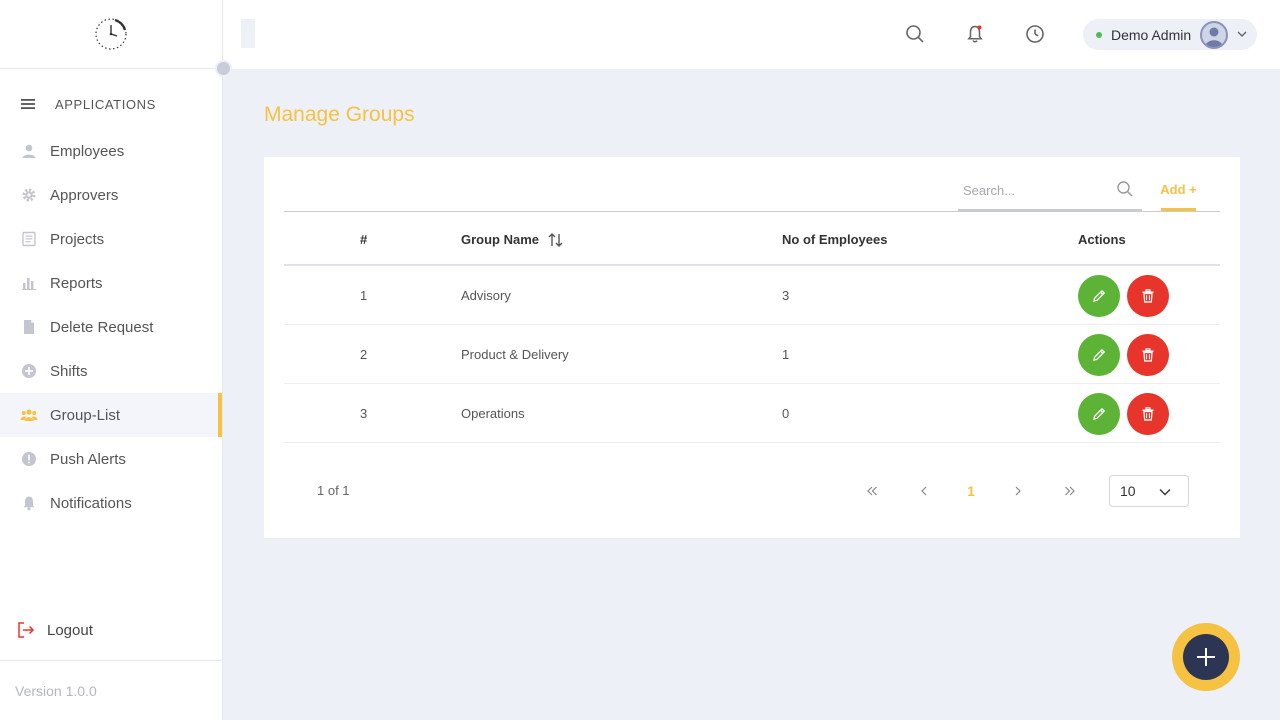  What do you see at coordinates (76, 283) in the screenshot?
I see `sidebar-item-label: Reports` at bounding box center [76, 283].